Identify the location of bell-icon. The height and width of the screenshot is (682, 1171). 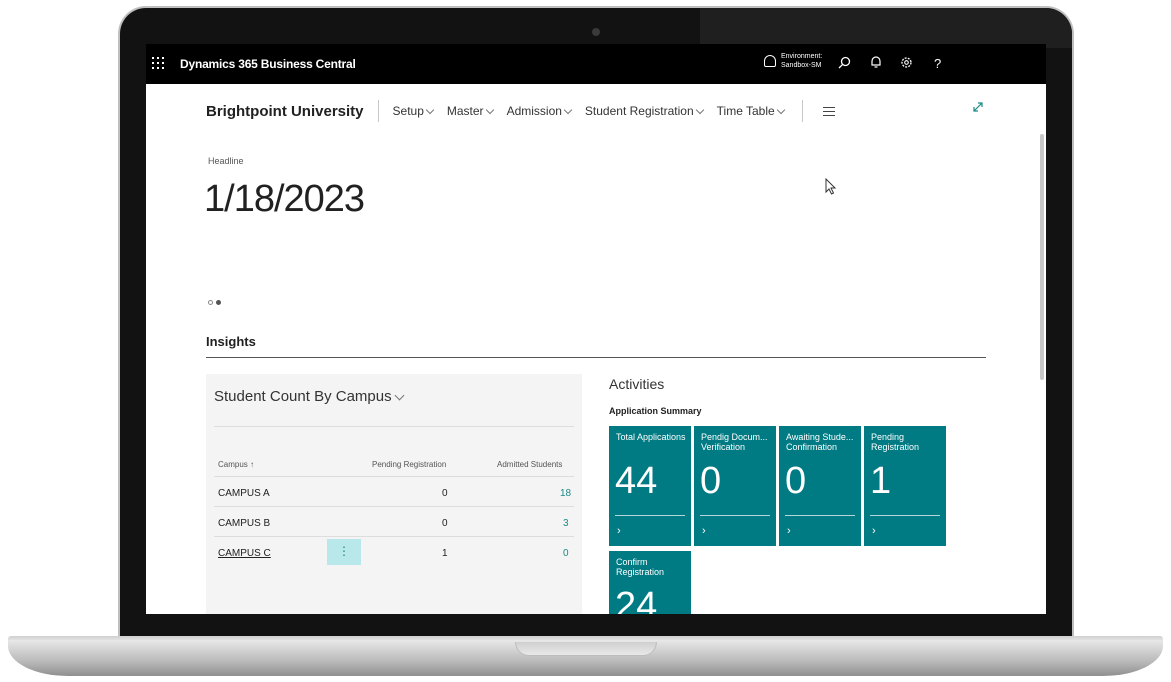
(876, 64).